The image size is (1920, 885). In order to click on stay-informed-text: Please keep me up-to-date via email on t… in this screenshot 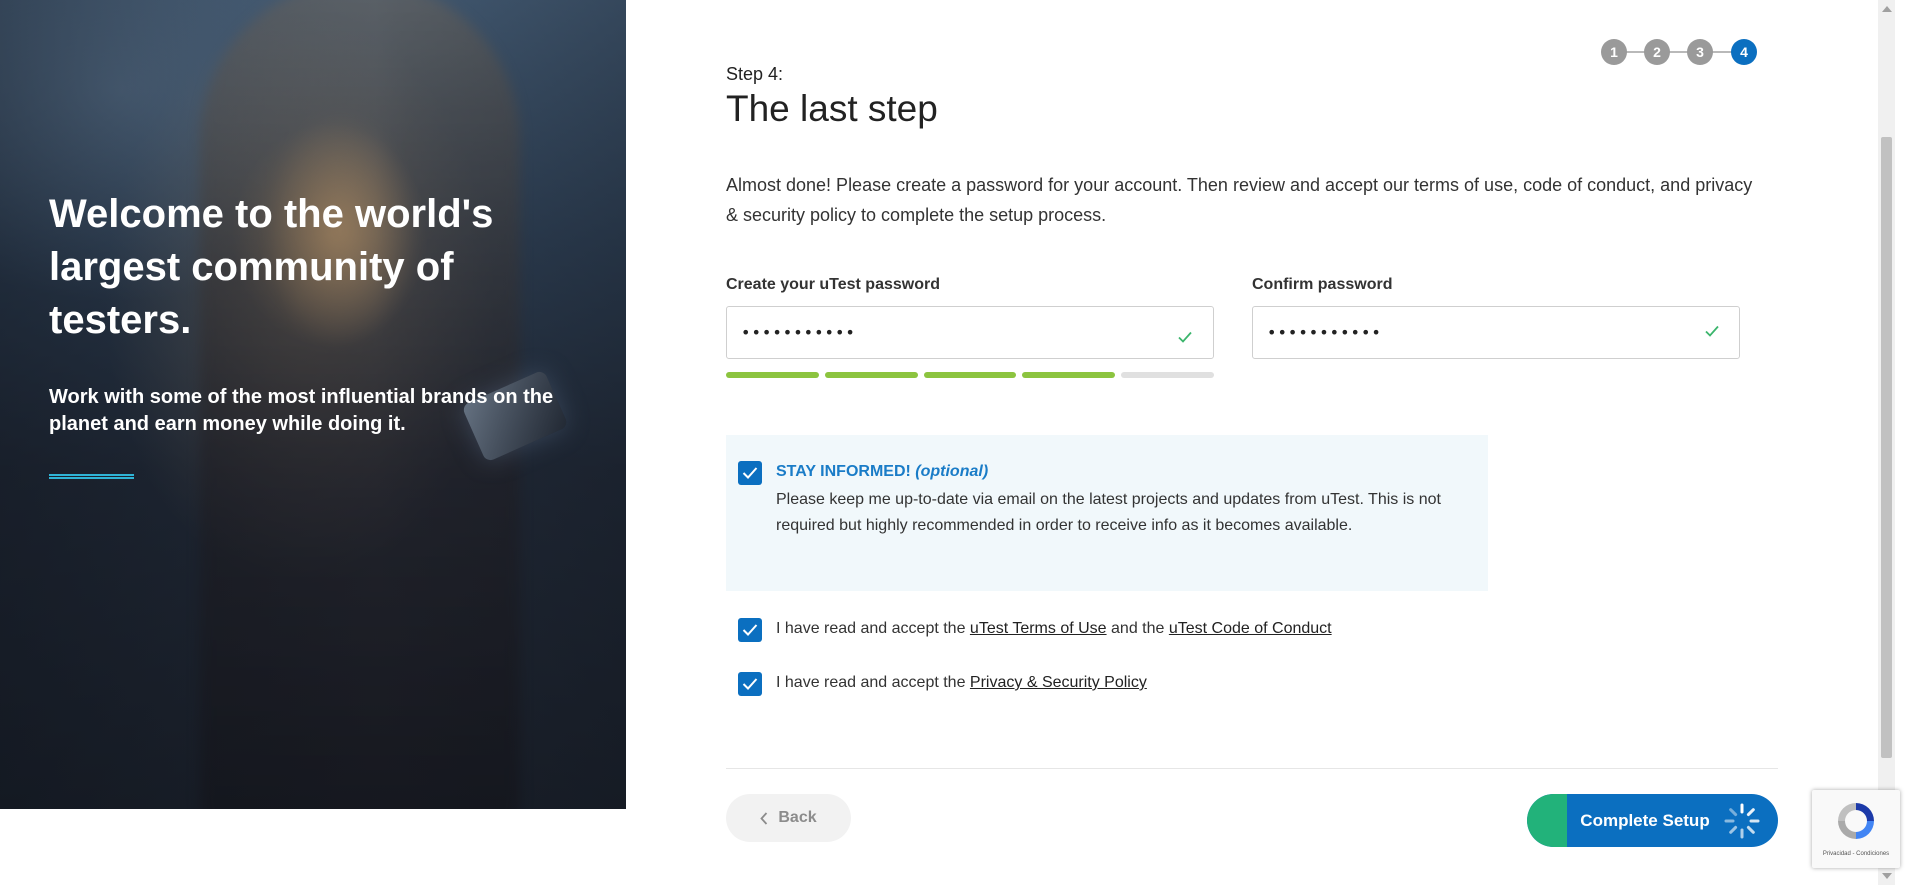, I will do `click(1108, 512)`.